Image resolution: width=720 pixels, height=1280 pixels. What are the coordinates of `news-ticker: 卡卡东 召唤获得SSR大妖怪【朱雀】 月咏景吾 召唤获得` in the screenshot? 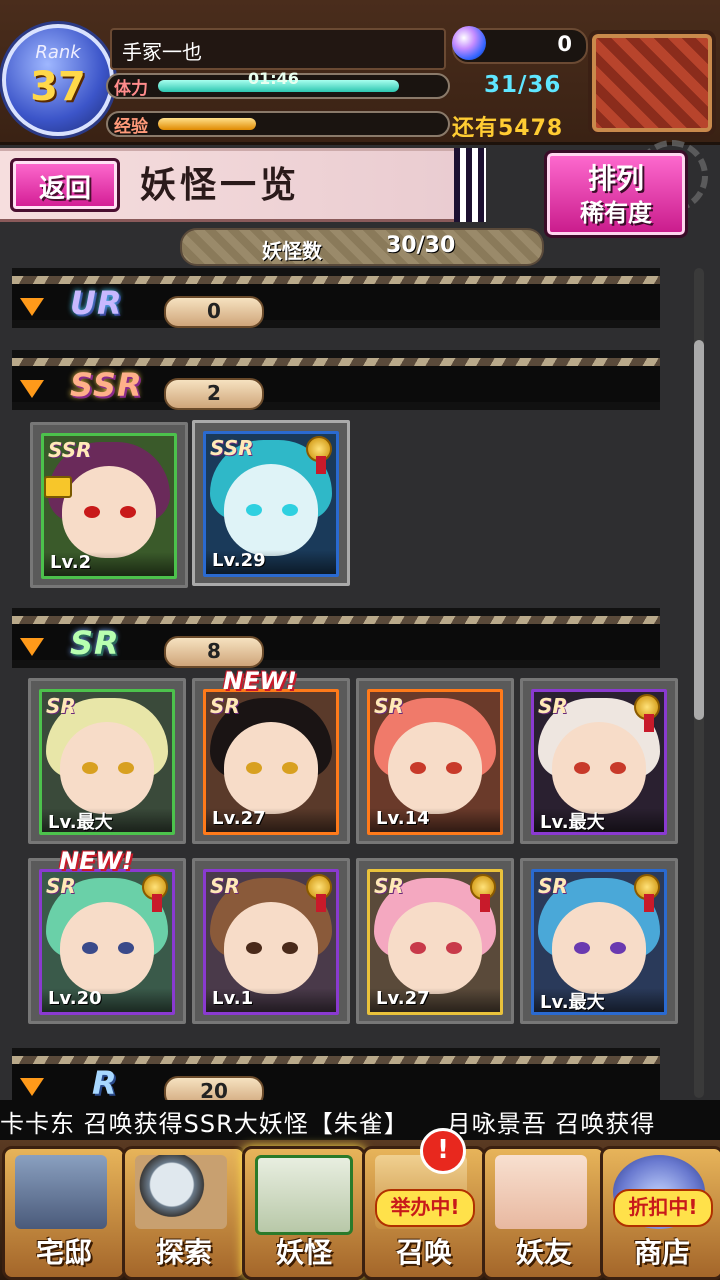 It's located at (360, 1120).